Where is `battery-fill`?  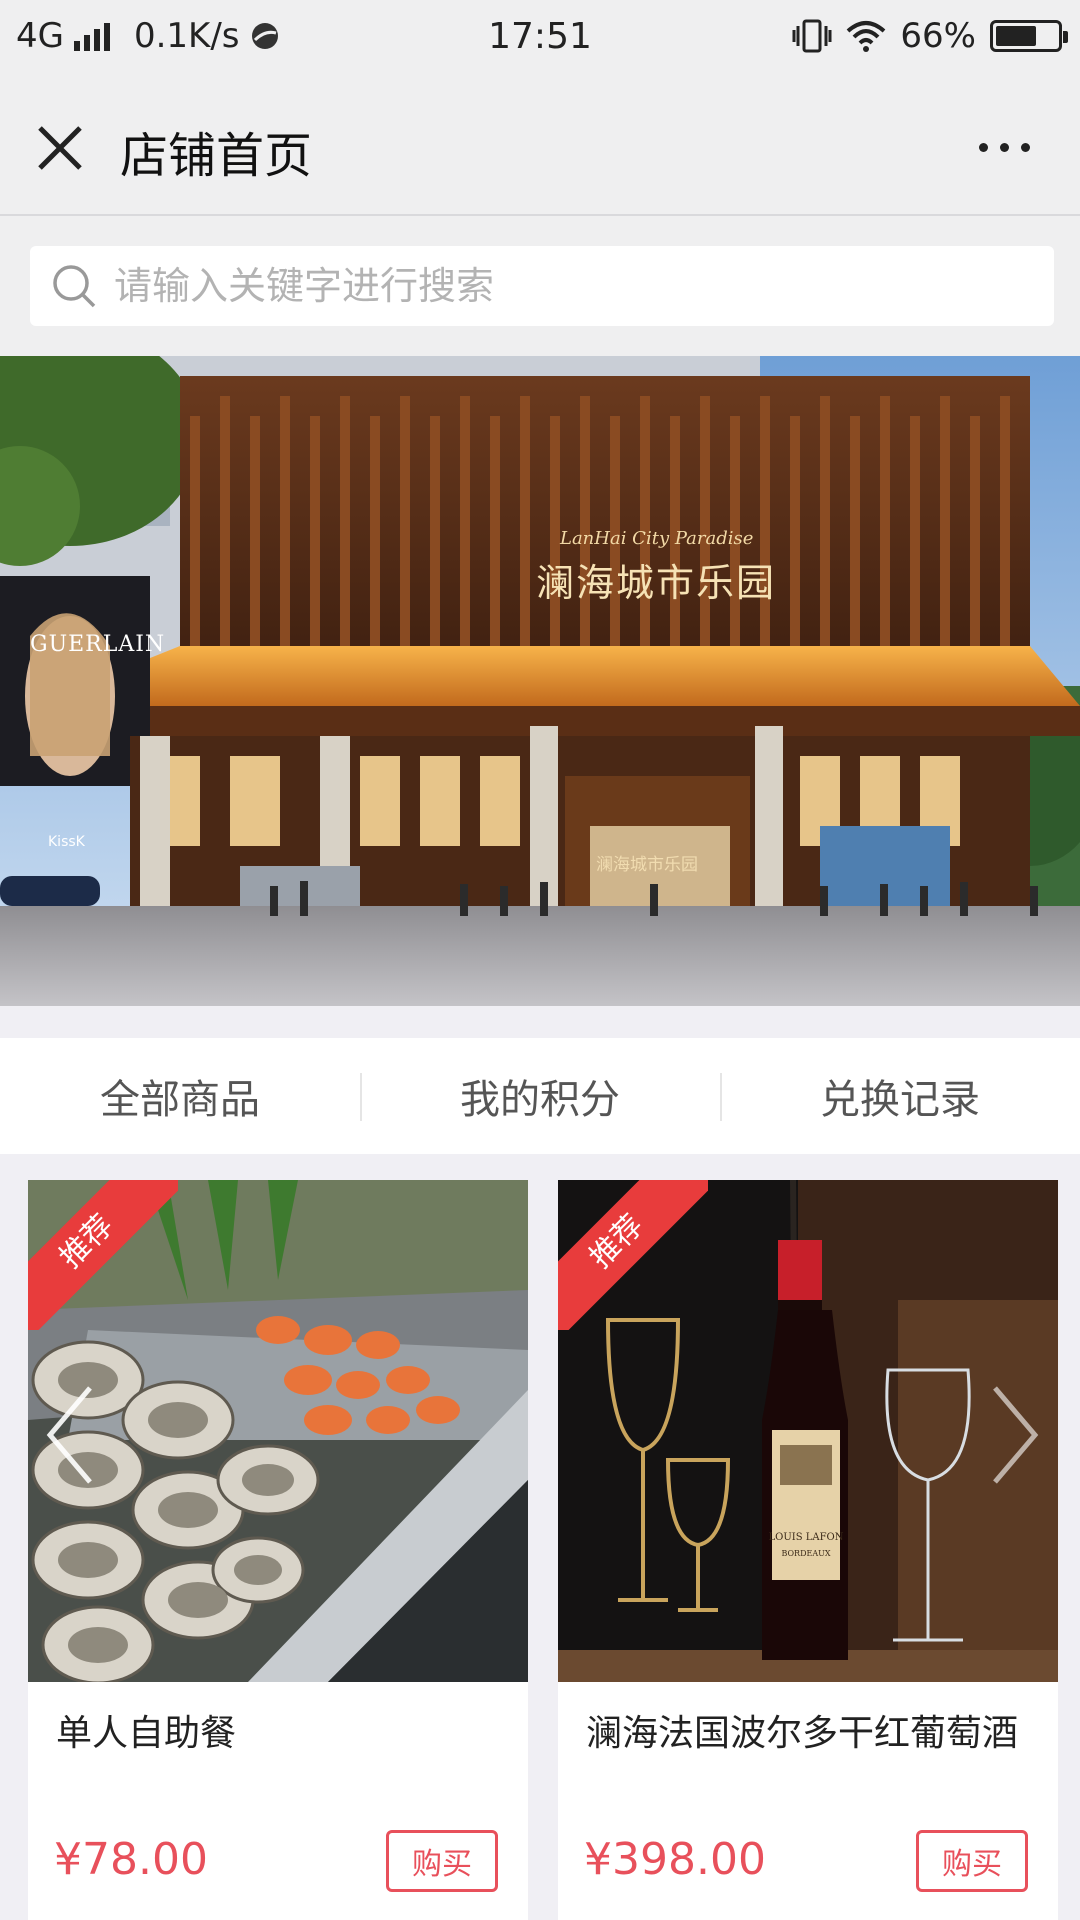 battery-fill is located at coordinates (1016, 36).